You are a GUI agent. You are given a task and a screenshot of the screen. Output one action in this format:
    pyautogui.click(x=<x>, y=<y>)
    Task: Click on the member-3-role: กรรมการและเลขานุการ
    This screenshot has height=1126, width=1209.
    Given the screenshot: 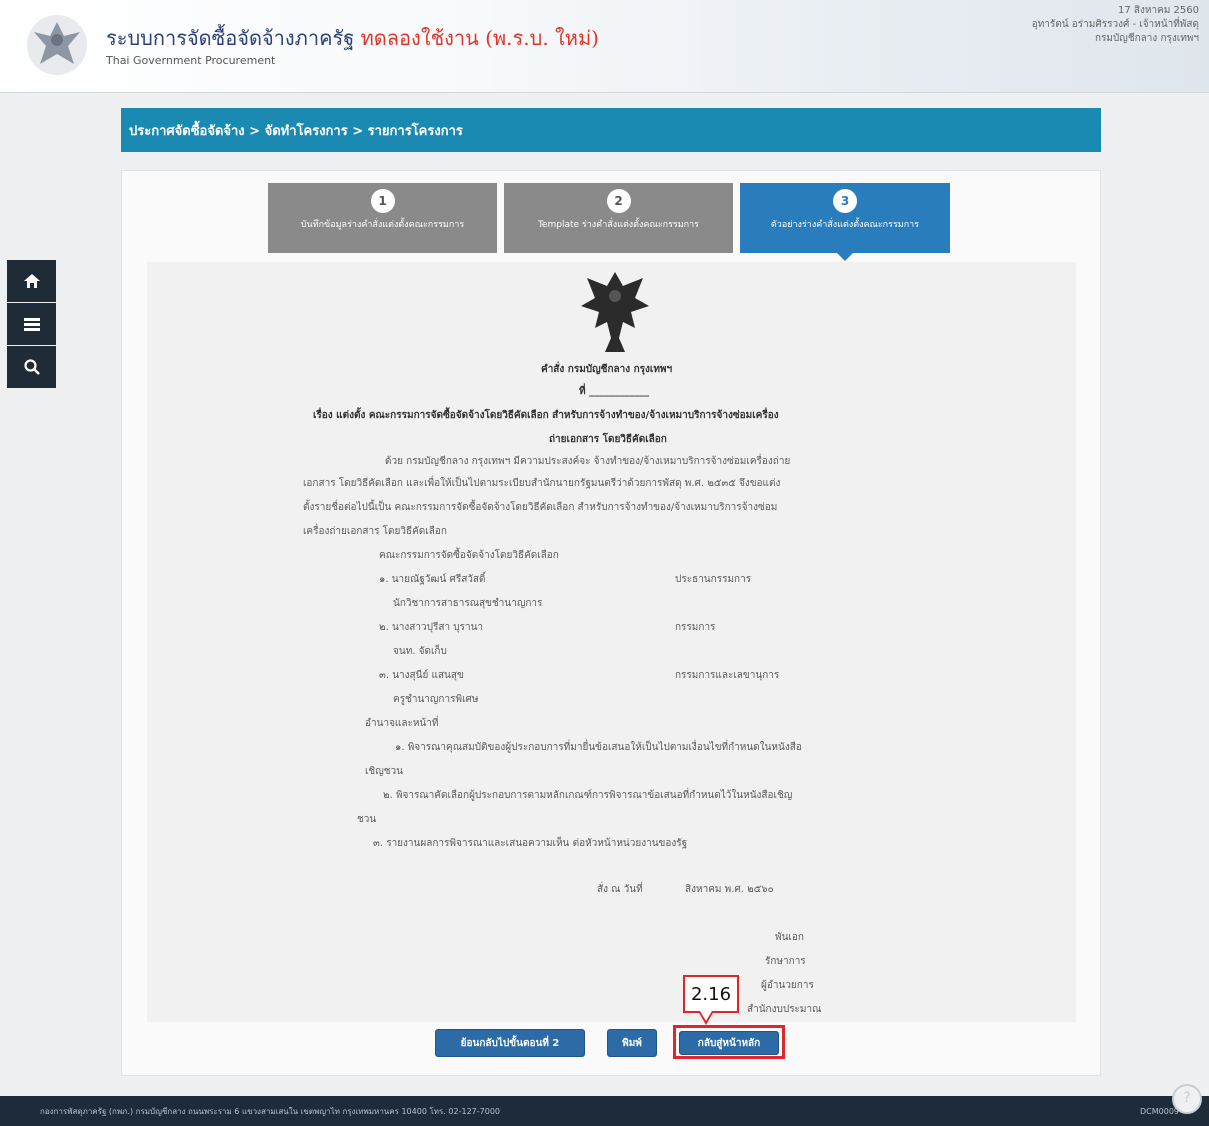 What is the action you would take?
    pyautogui.click(x=727, y=675)
    